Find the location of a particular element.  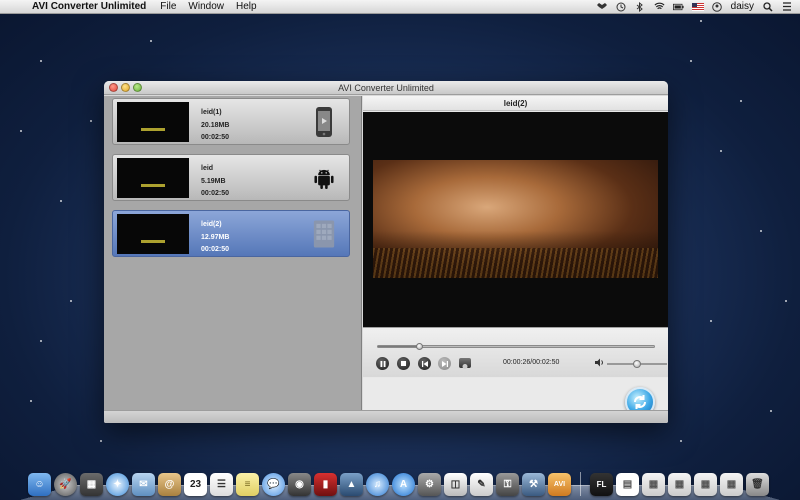

launchpad-icon: 🚀 is located at coordinates (65, 484).